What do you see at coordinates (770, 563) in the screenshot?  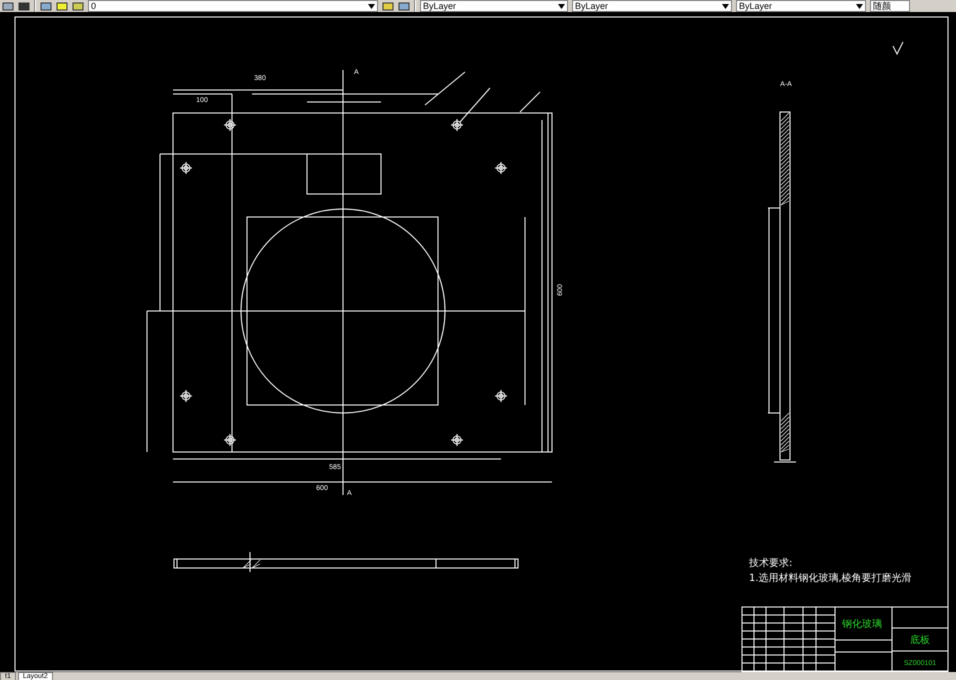 I see `notes-title: 技术要求:` at bounding box center [770, 563].